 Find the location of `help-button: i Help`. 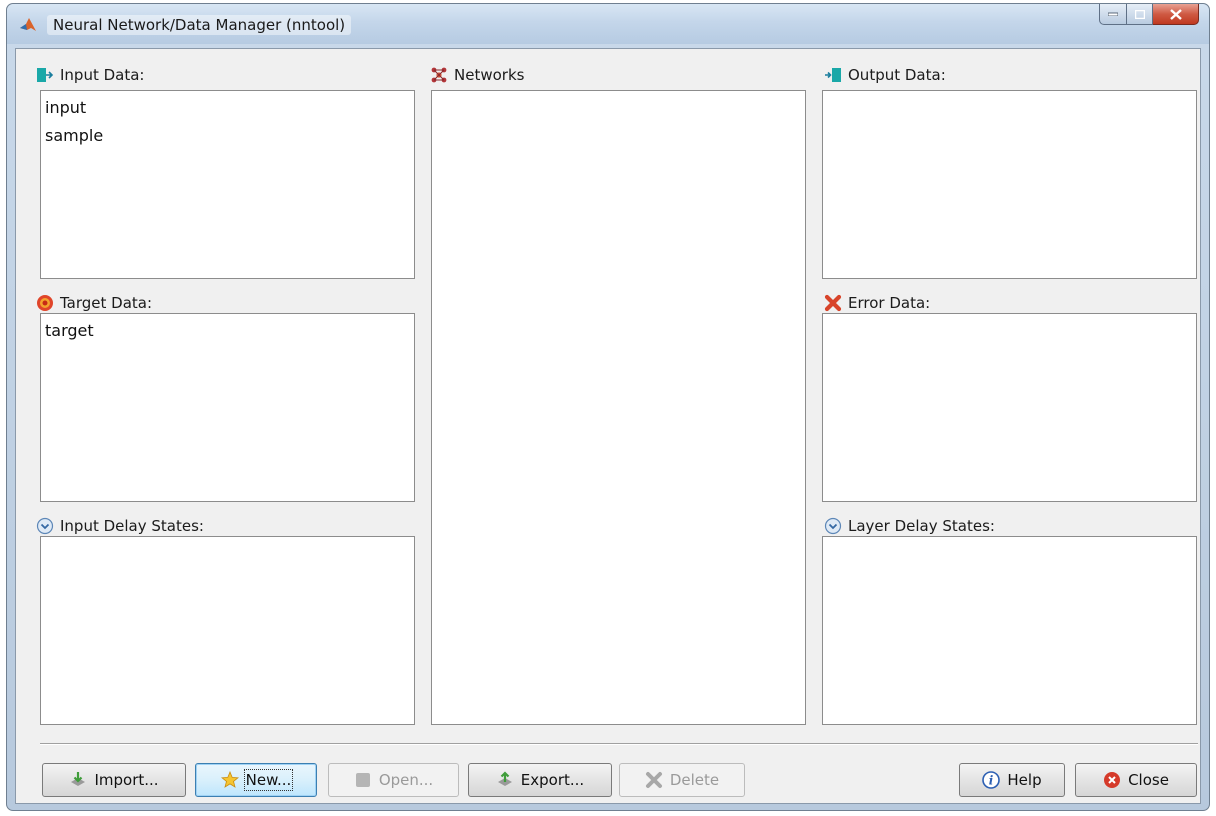

help-button: i Help is located at coordinates (1012, 780).